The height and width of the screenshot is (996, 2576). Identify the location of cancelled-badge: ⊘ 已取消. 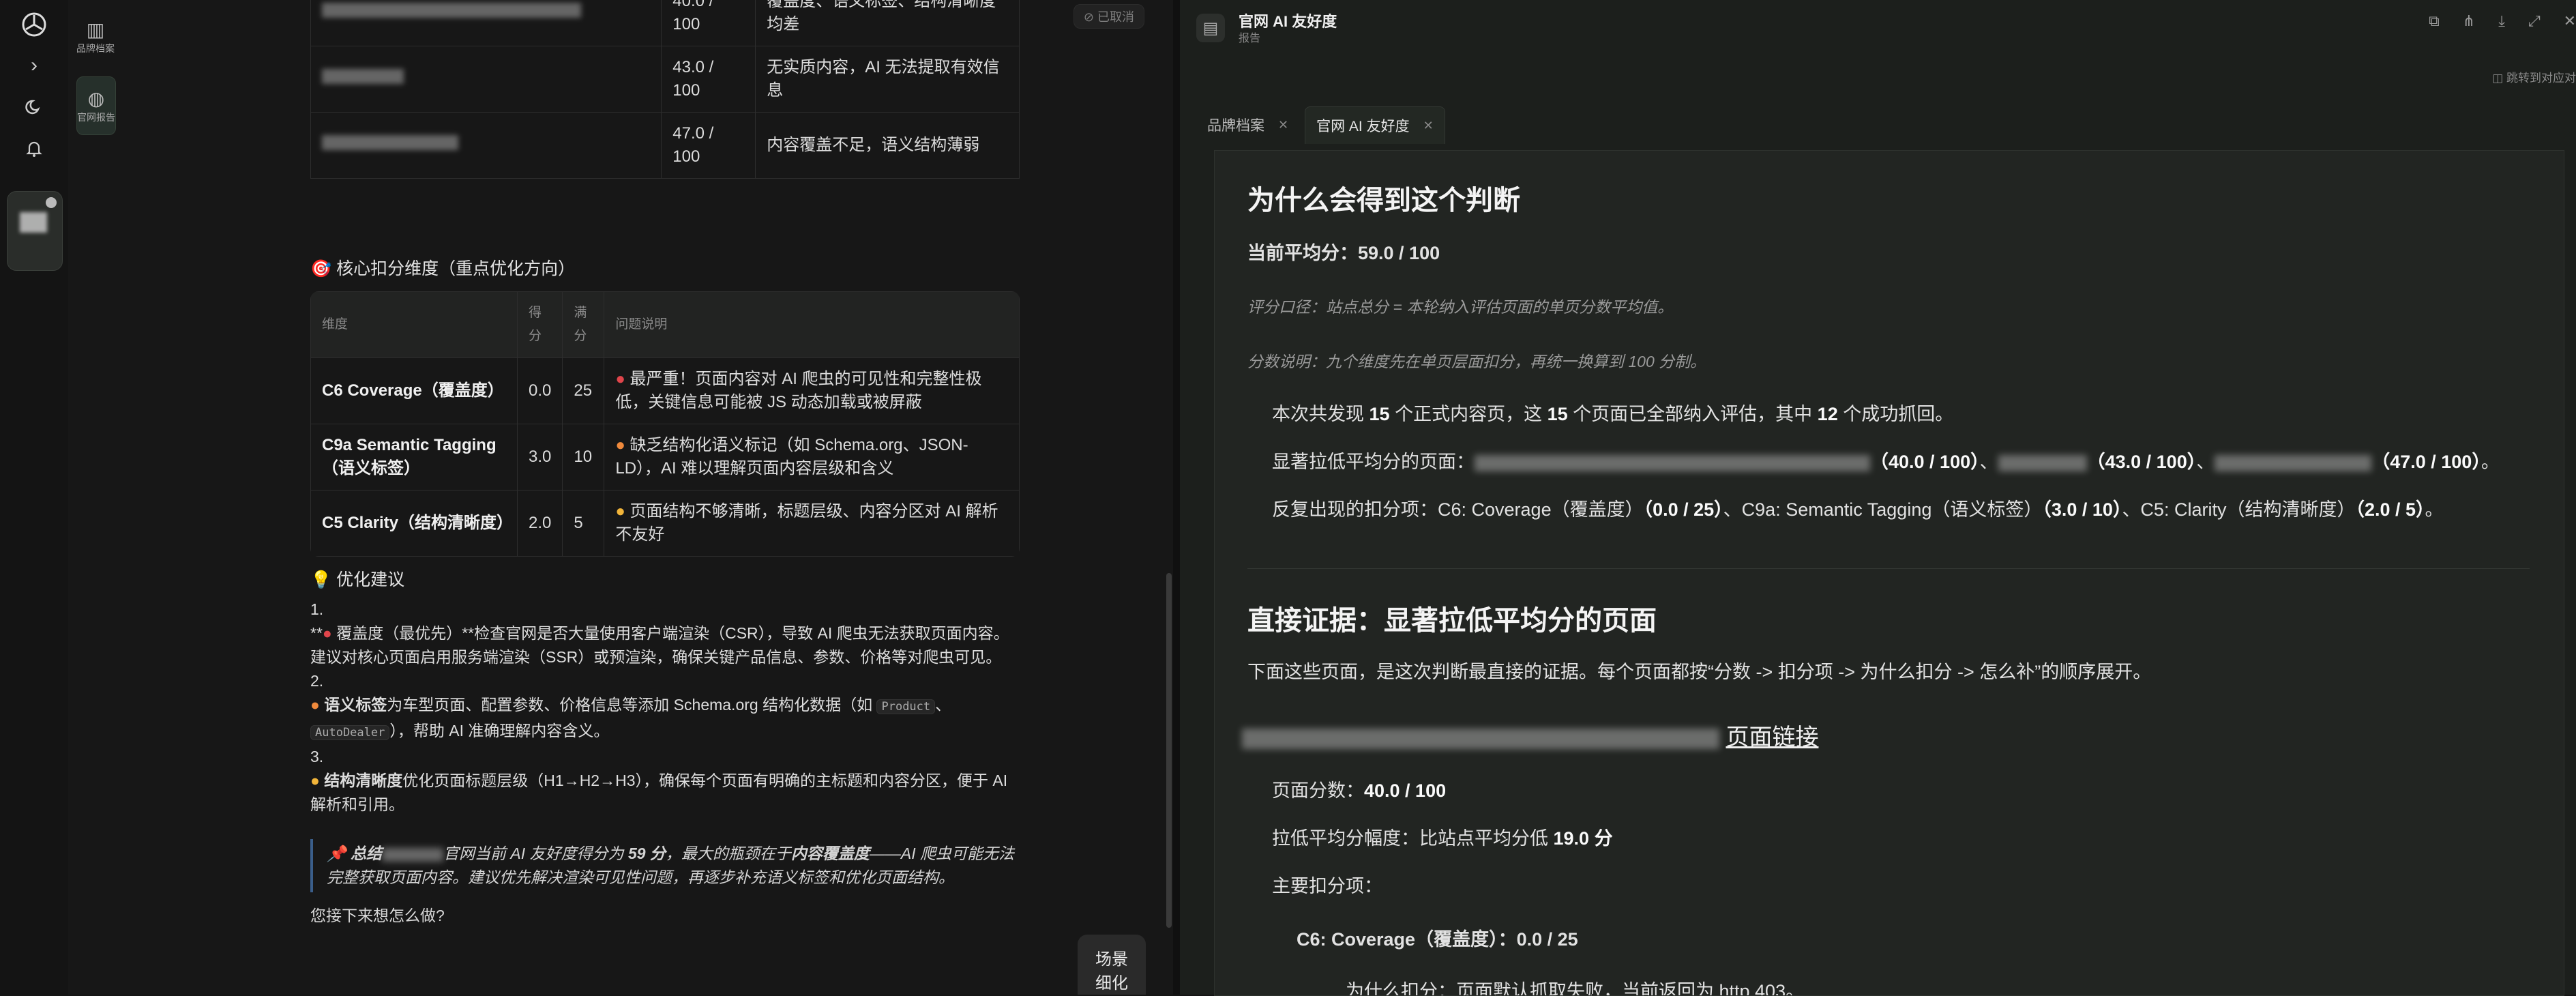
(1108, 16).